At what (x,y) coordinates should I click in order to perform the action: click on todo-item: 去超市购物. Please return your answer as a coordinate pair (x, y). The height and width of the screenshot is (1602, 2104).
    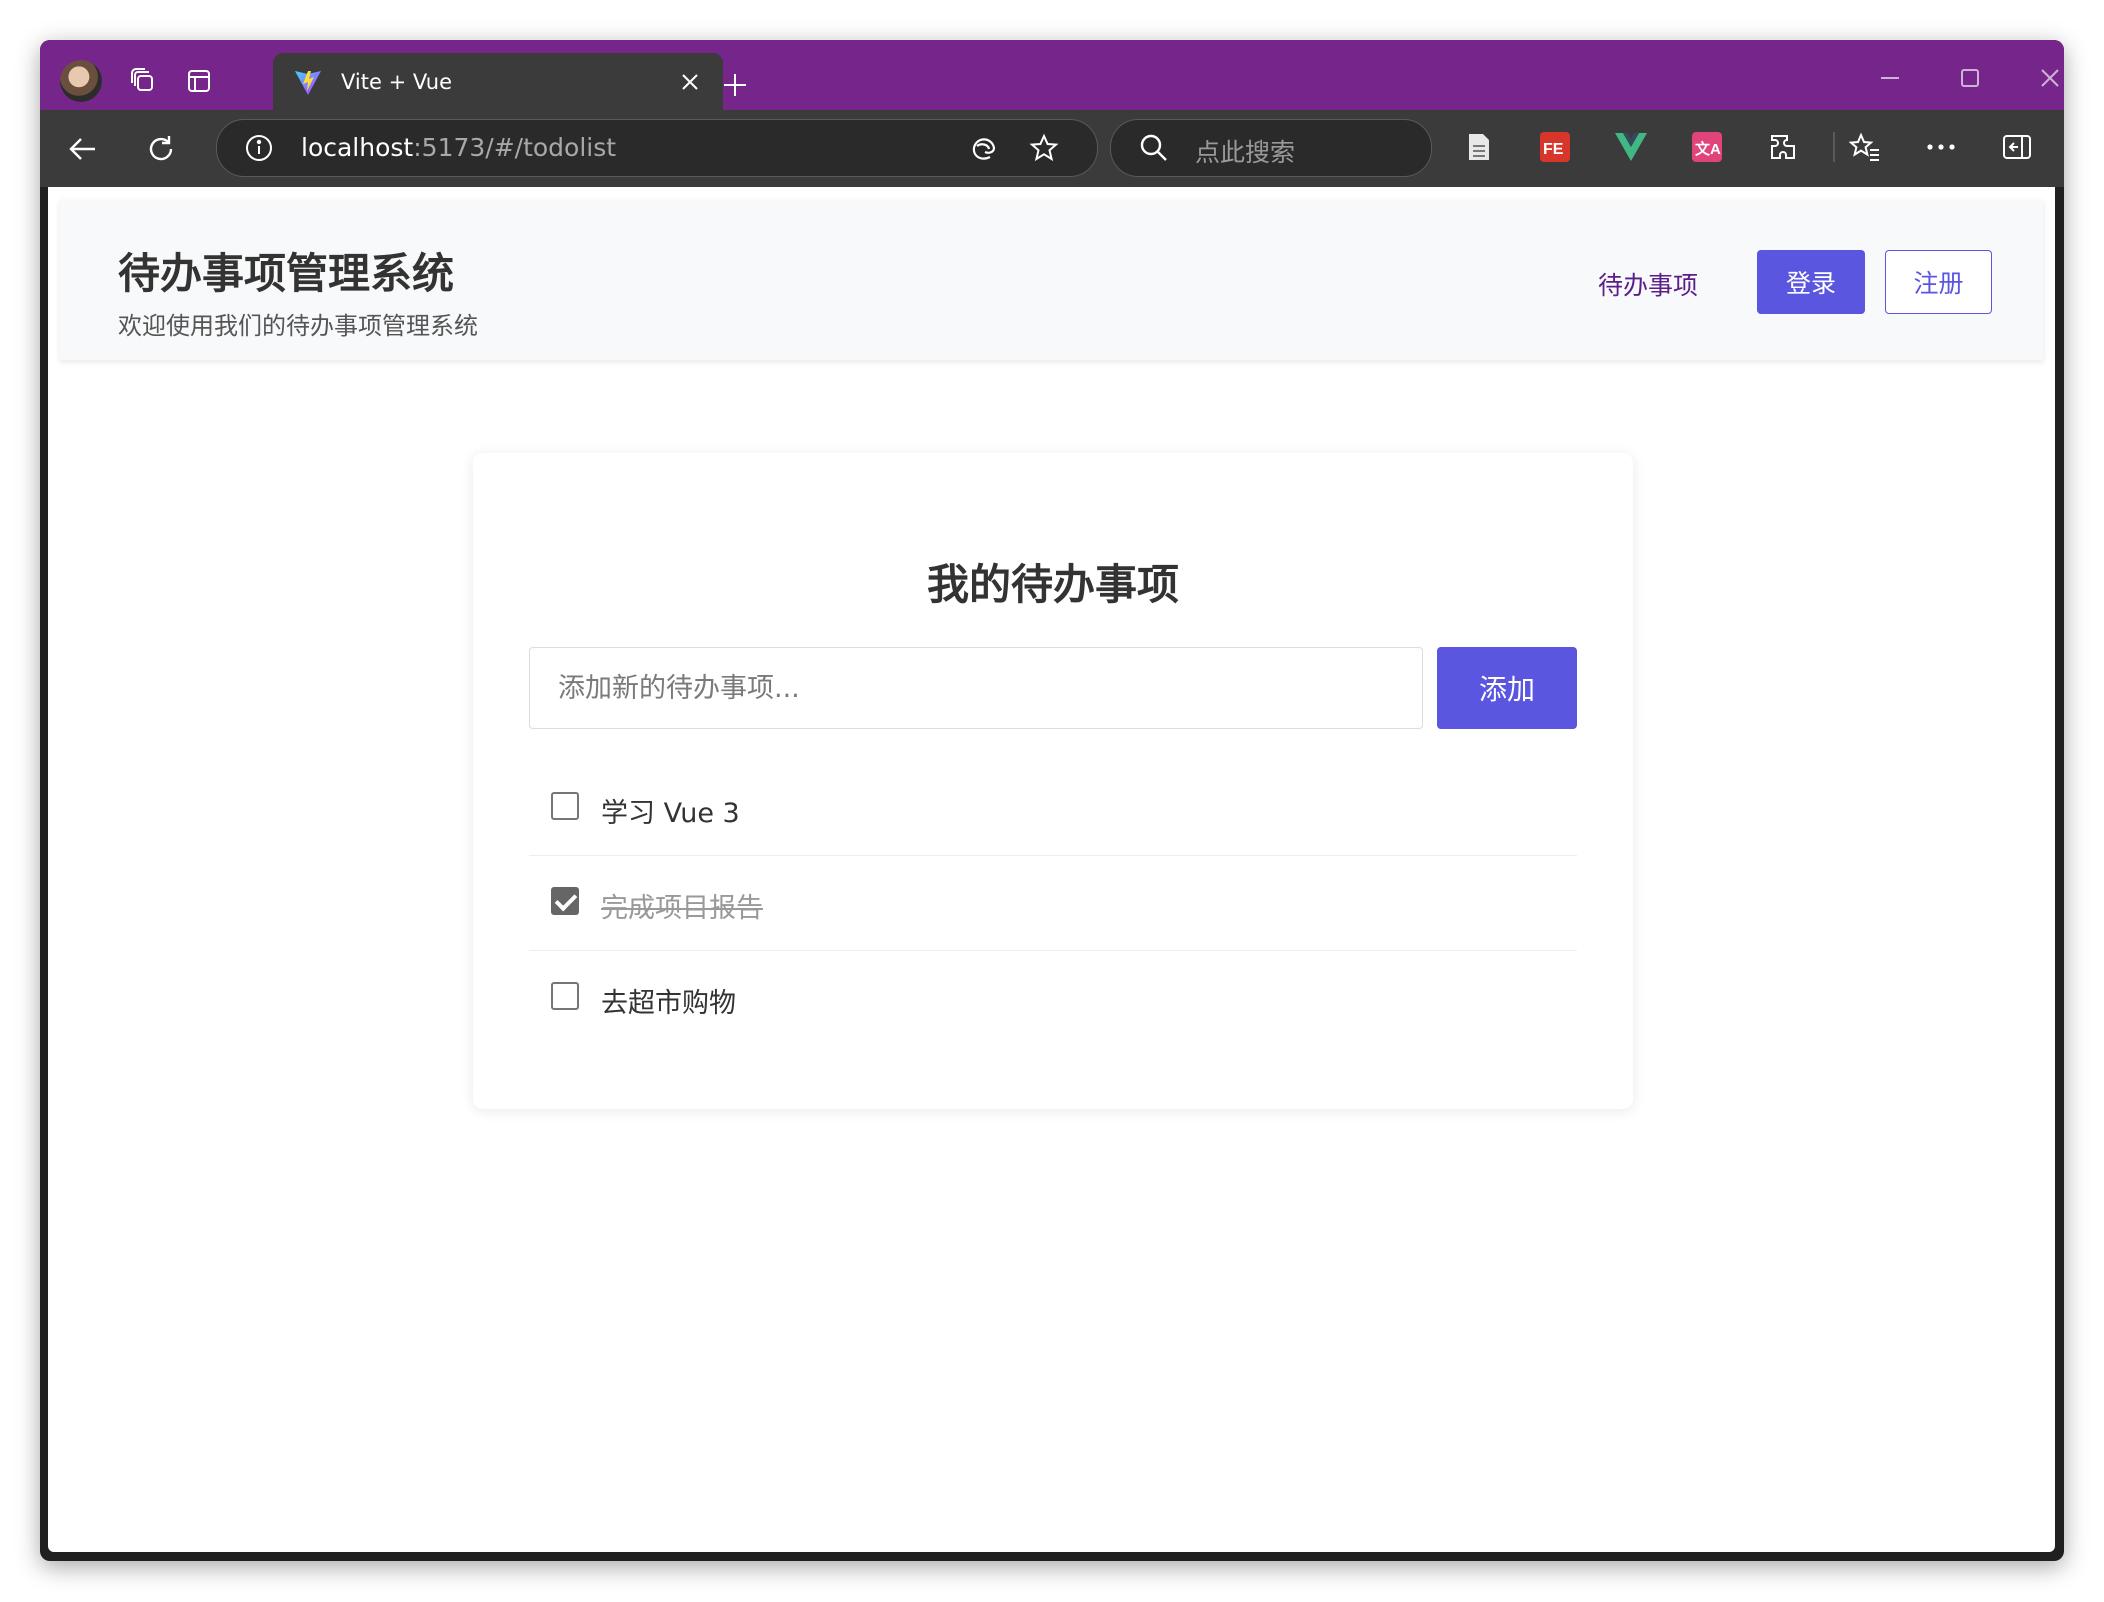
    Looking at the image, I should click on (1053, 998).